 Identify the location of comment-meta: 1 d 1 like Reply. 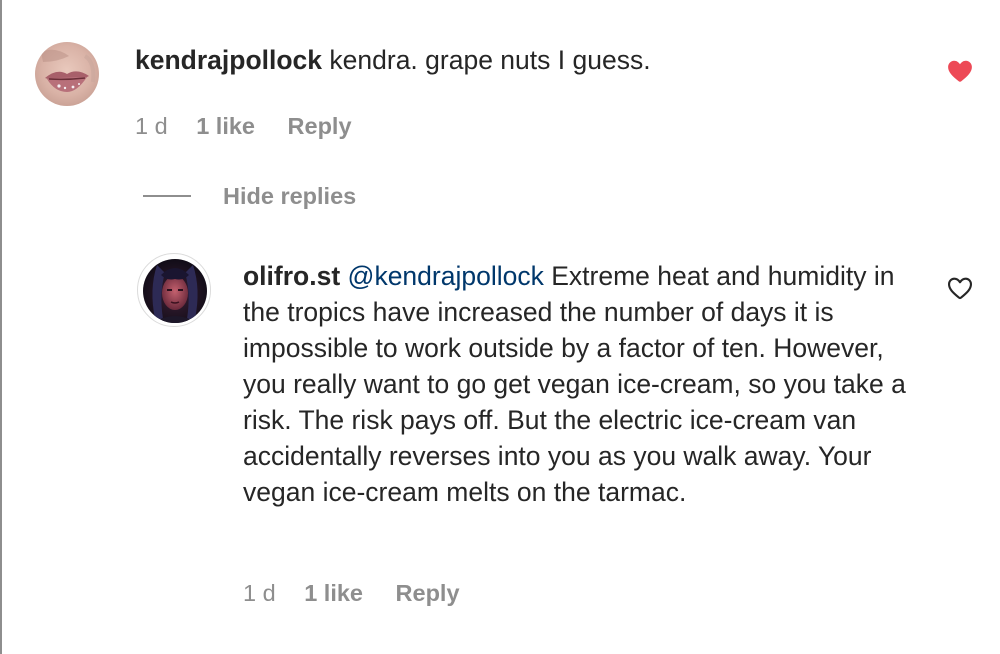
(243, 126).